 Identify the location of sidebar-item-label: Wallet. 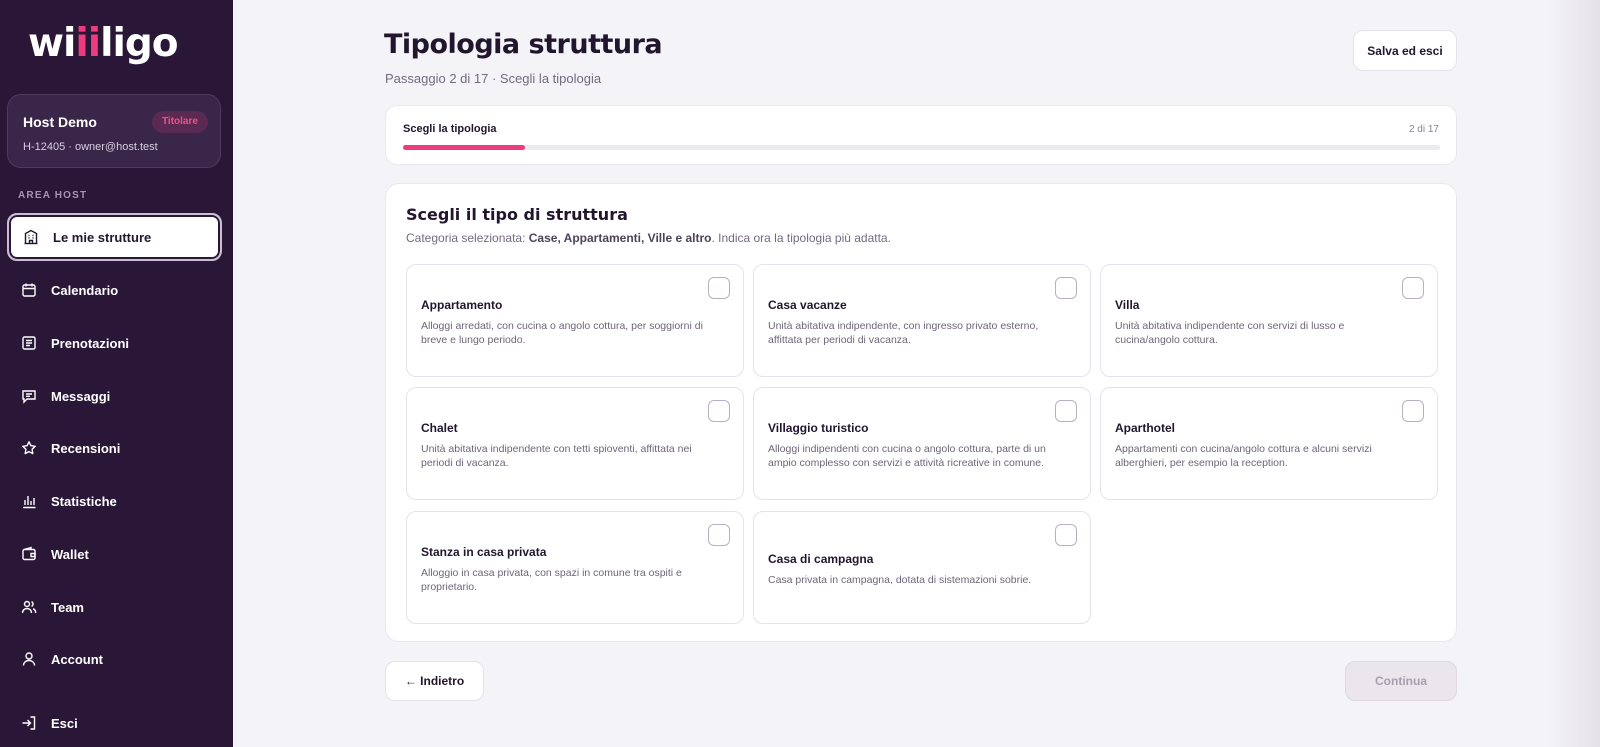
(70, 554).